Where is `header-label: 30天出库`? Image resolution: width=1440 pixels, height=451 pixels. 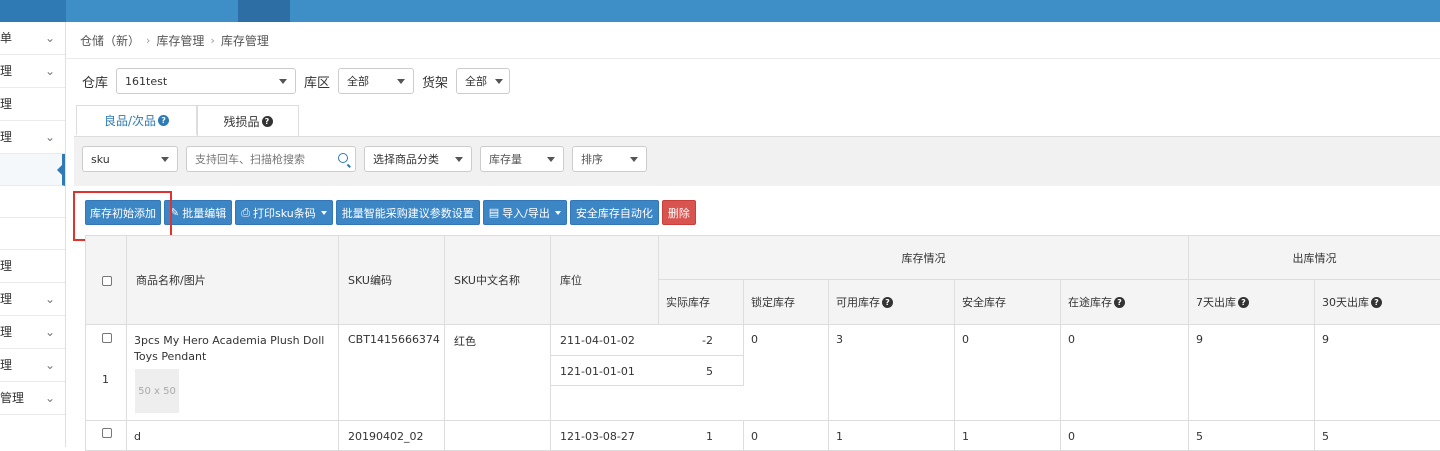 header-label: 30天出库 is located at coordinates (1345, 302).